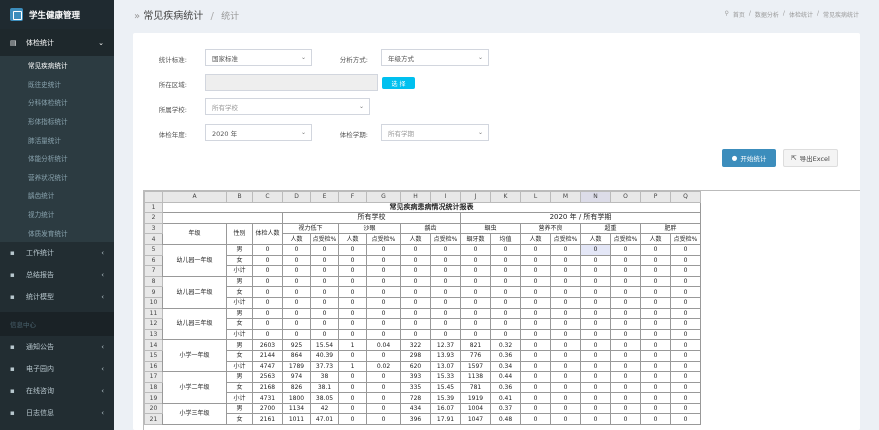  What do you see at coordinates (810, 158) in the screenshot?
I see `export-excel-button: ⇱ 导出Excel` at bounding box center [810, 158].